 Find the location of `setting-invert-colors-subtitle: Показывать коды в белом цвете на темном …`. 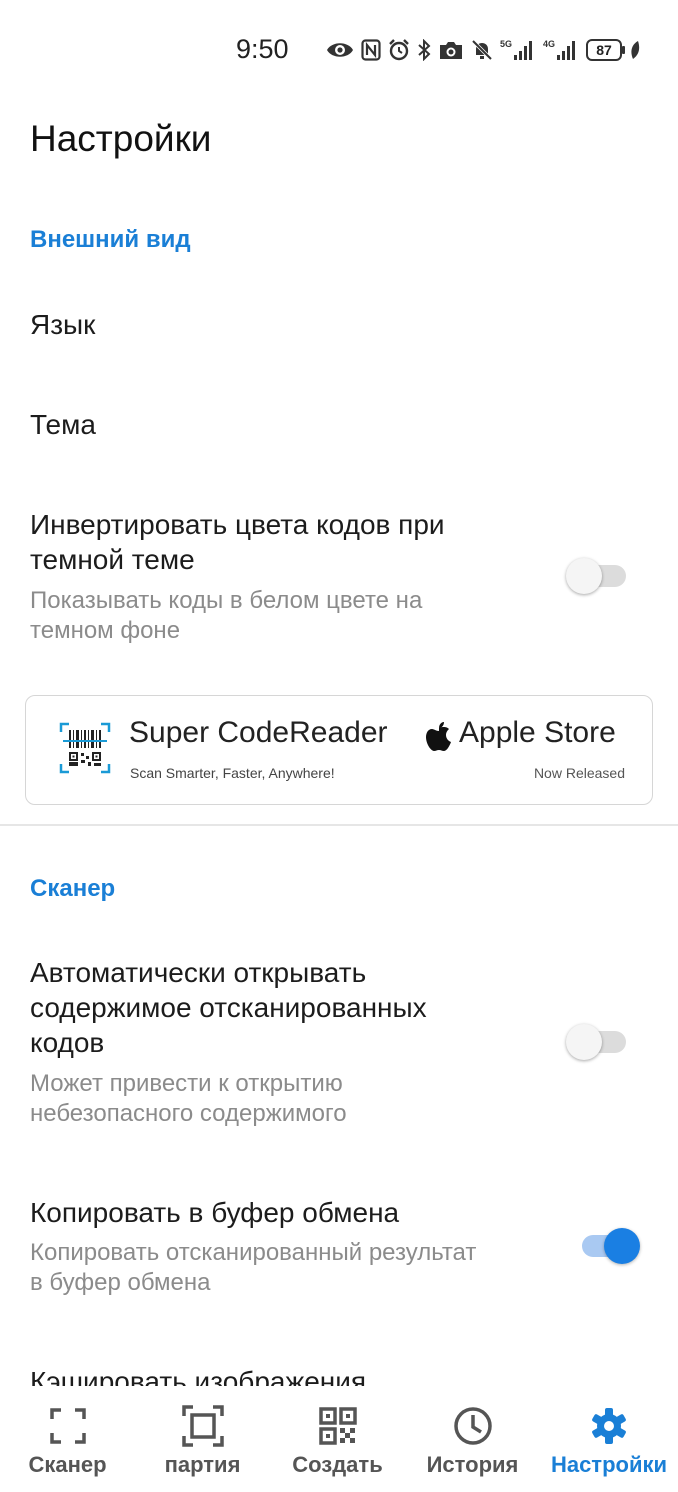

setting-invert-colors-subtitle: Показывать коды в белом цвете на темном … is located at coordinates (226, 616).